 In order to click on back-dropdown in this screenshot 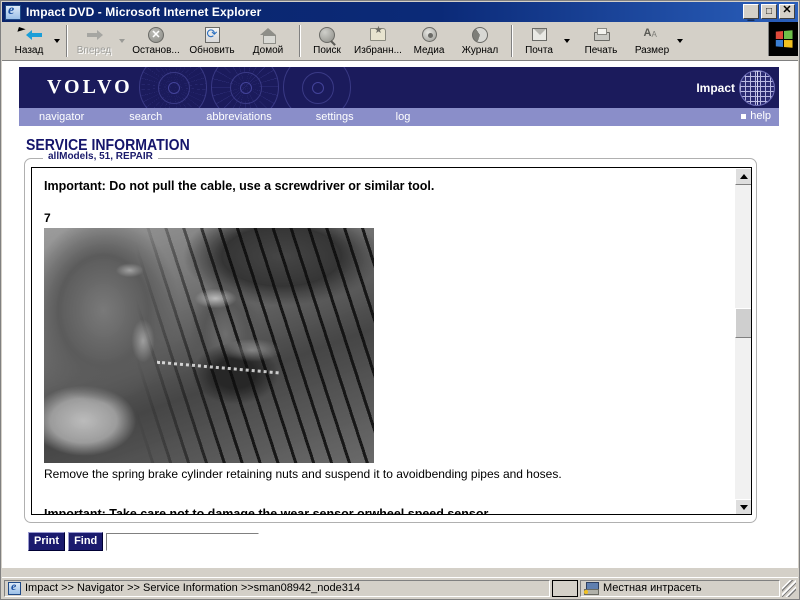, I will do `click(57, 41)`.